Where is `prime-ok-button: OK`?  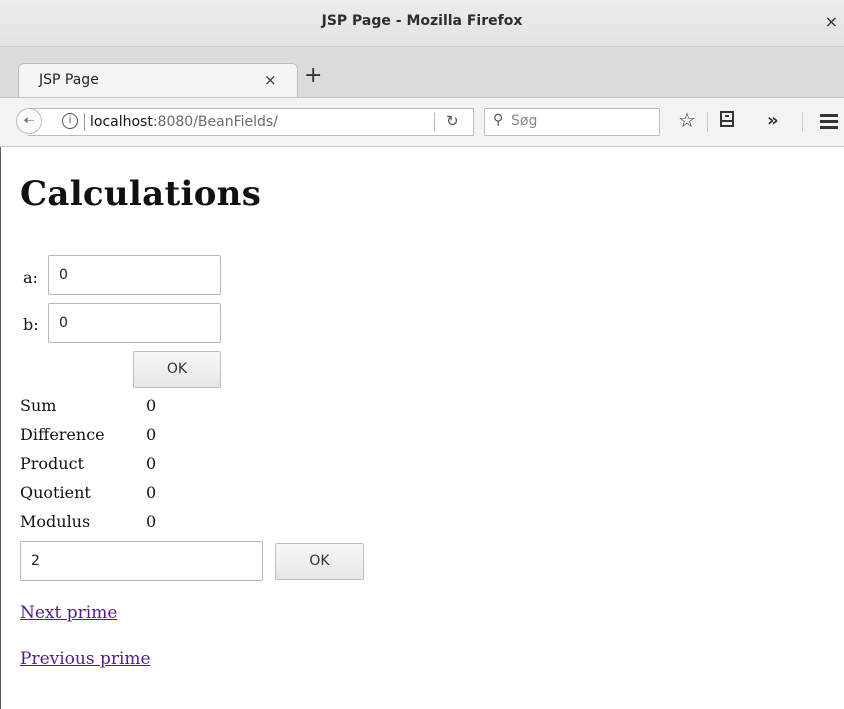
prime-ok-button: OK is located at coordinates (319, 561).